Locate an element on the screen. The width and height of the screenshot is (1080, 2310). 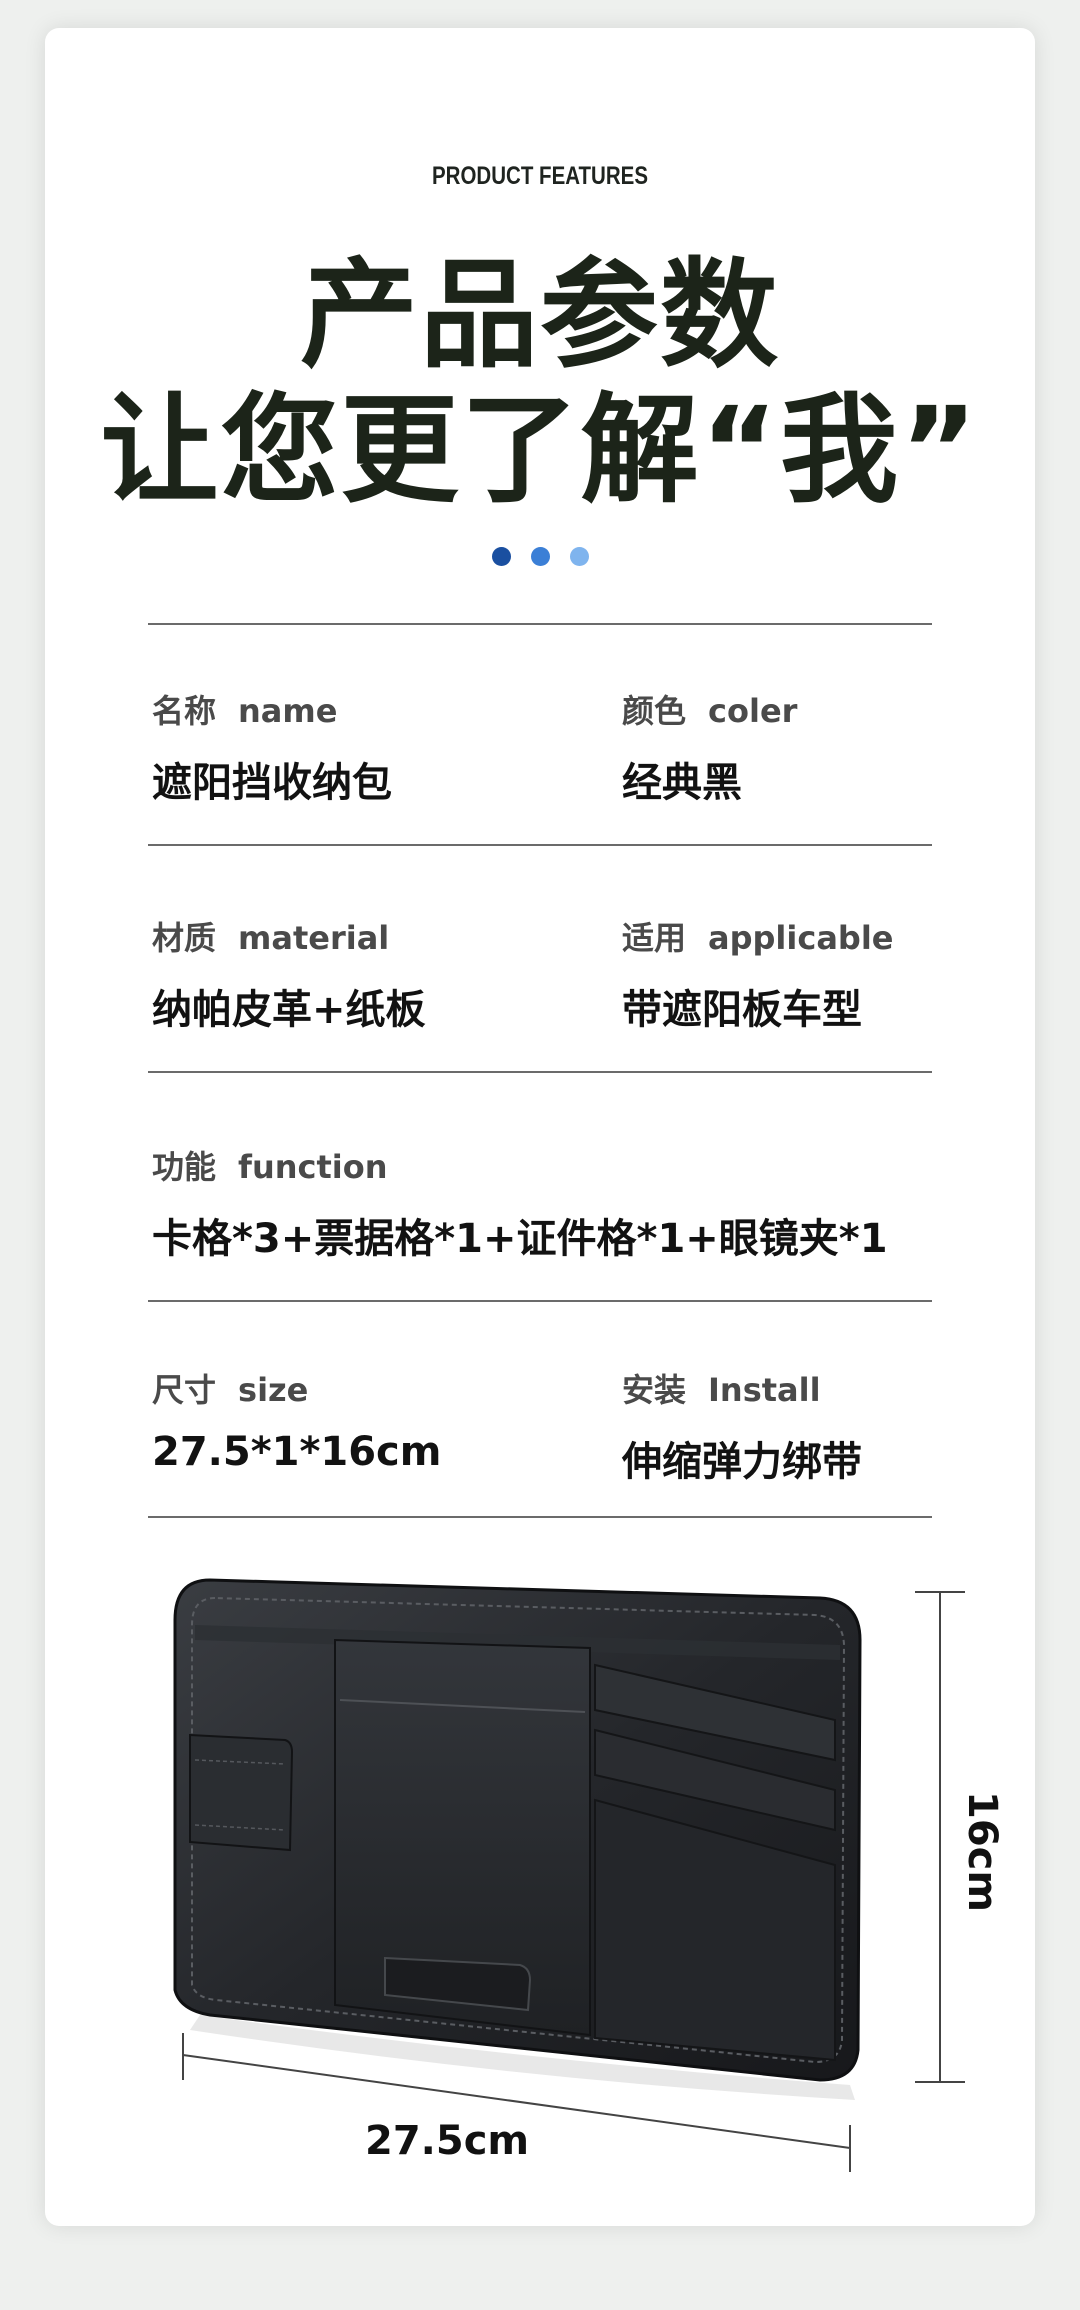
height-dimension-line is located at coordinates (940, 1837).